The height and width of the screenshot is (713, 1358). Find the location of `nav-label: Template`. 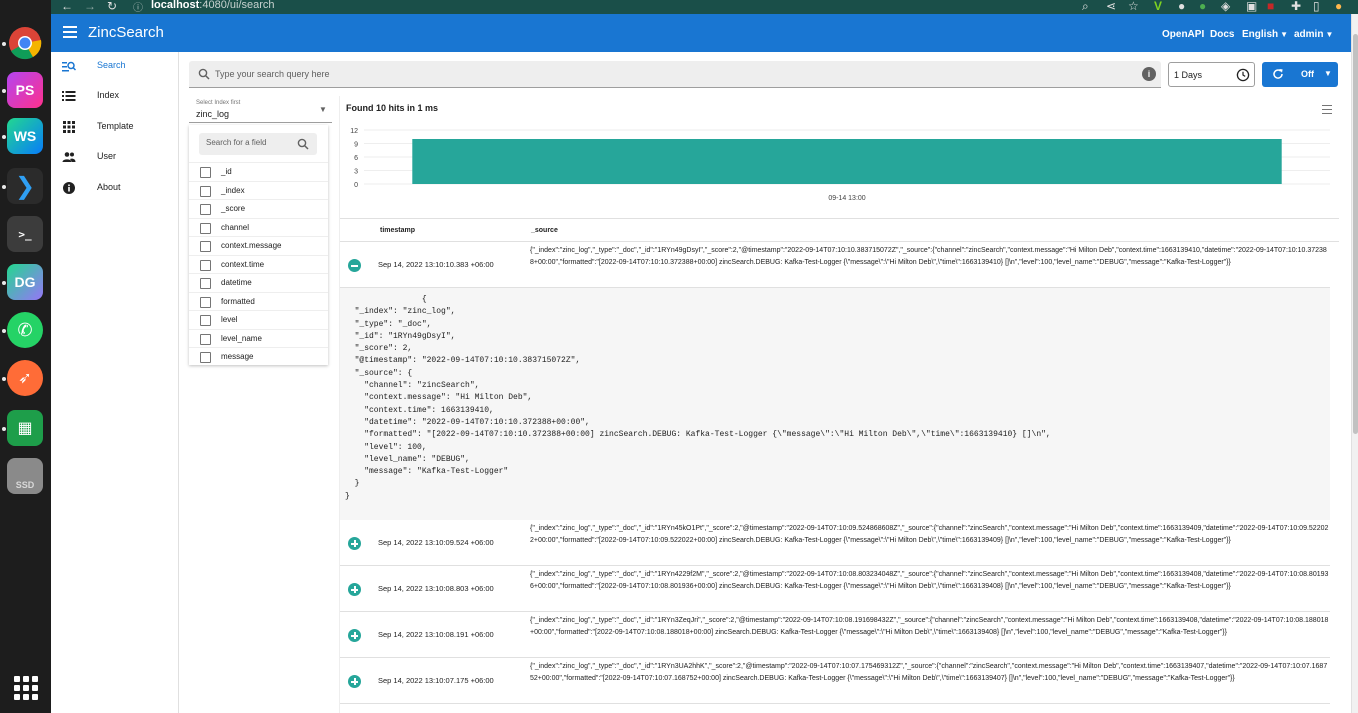

nav-label: Template is located at coordinates (115, 126).